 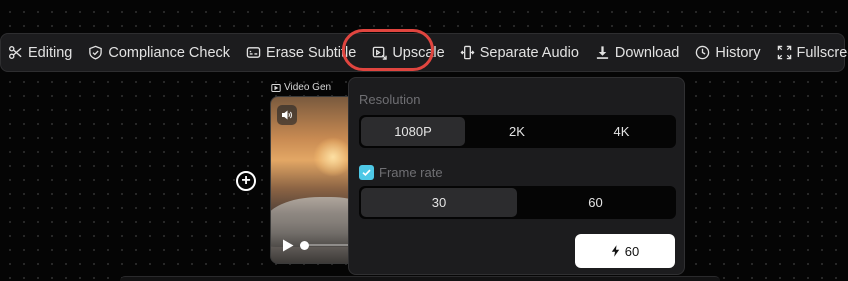 I want to click on clock-icon, so click(x=703, y=52).